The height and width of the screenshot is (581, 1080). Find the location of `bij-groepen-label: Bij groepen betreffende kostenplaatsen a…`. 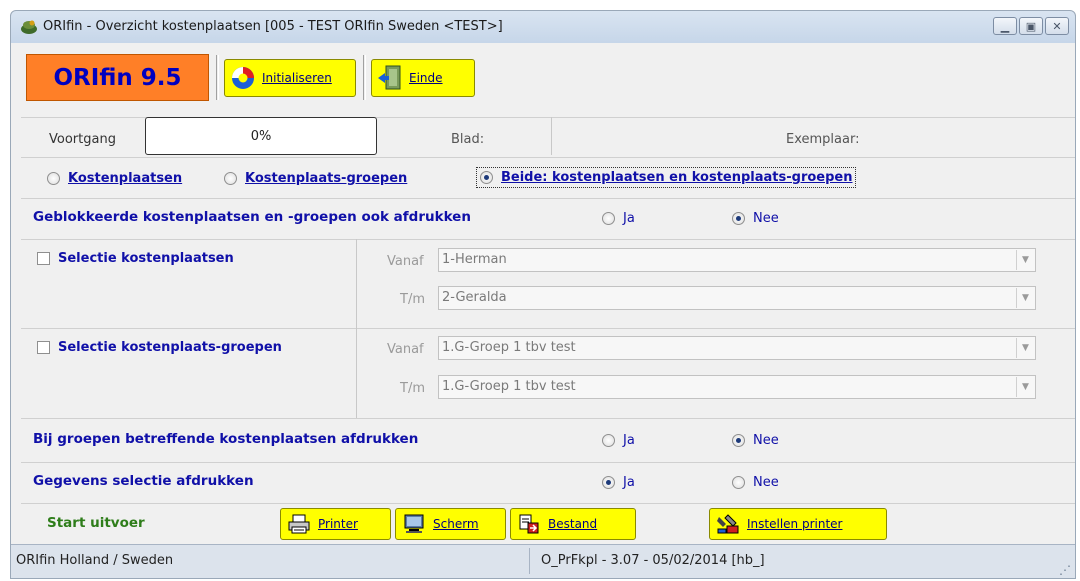

bij-groepen-label: Bij groepen betreffende kostenplaatsen a… is located at coordinates (226, 439).